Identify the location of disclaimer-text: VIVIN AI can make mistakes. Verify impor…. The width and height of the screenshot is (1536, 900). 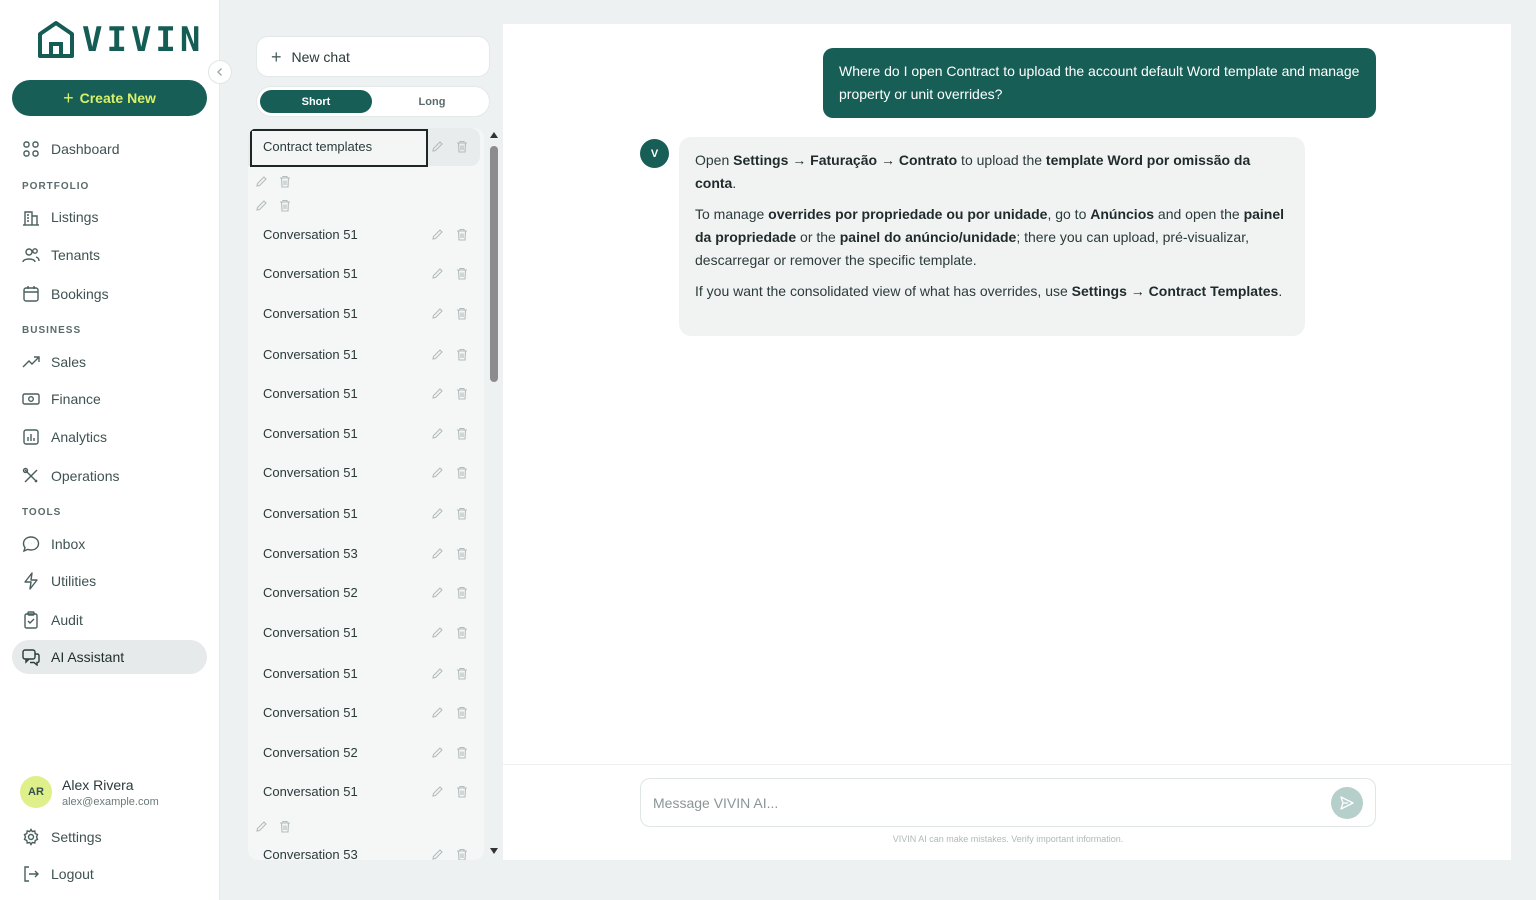
(1008, 839).